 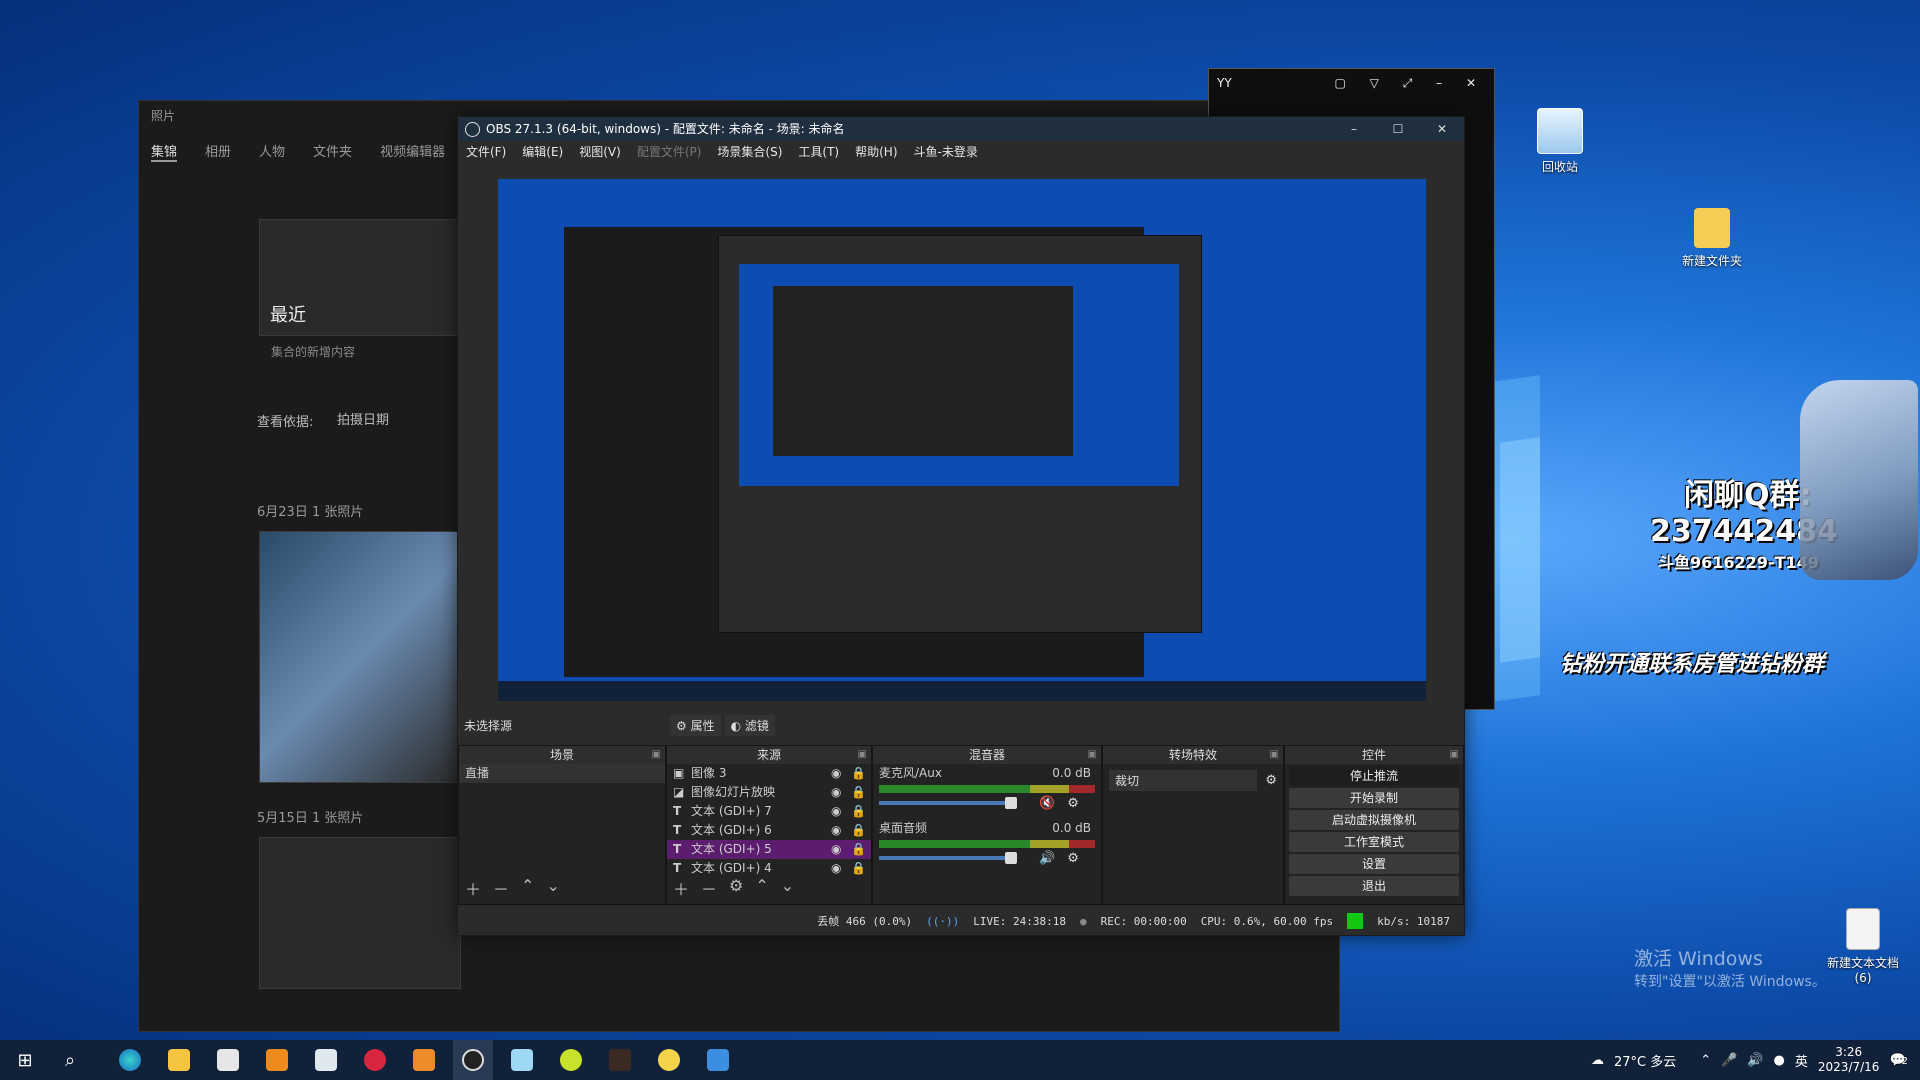 I want to click on photos-tab: 集锦, so click(x=164, y=151).